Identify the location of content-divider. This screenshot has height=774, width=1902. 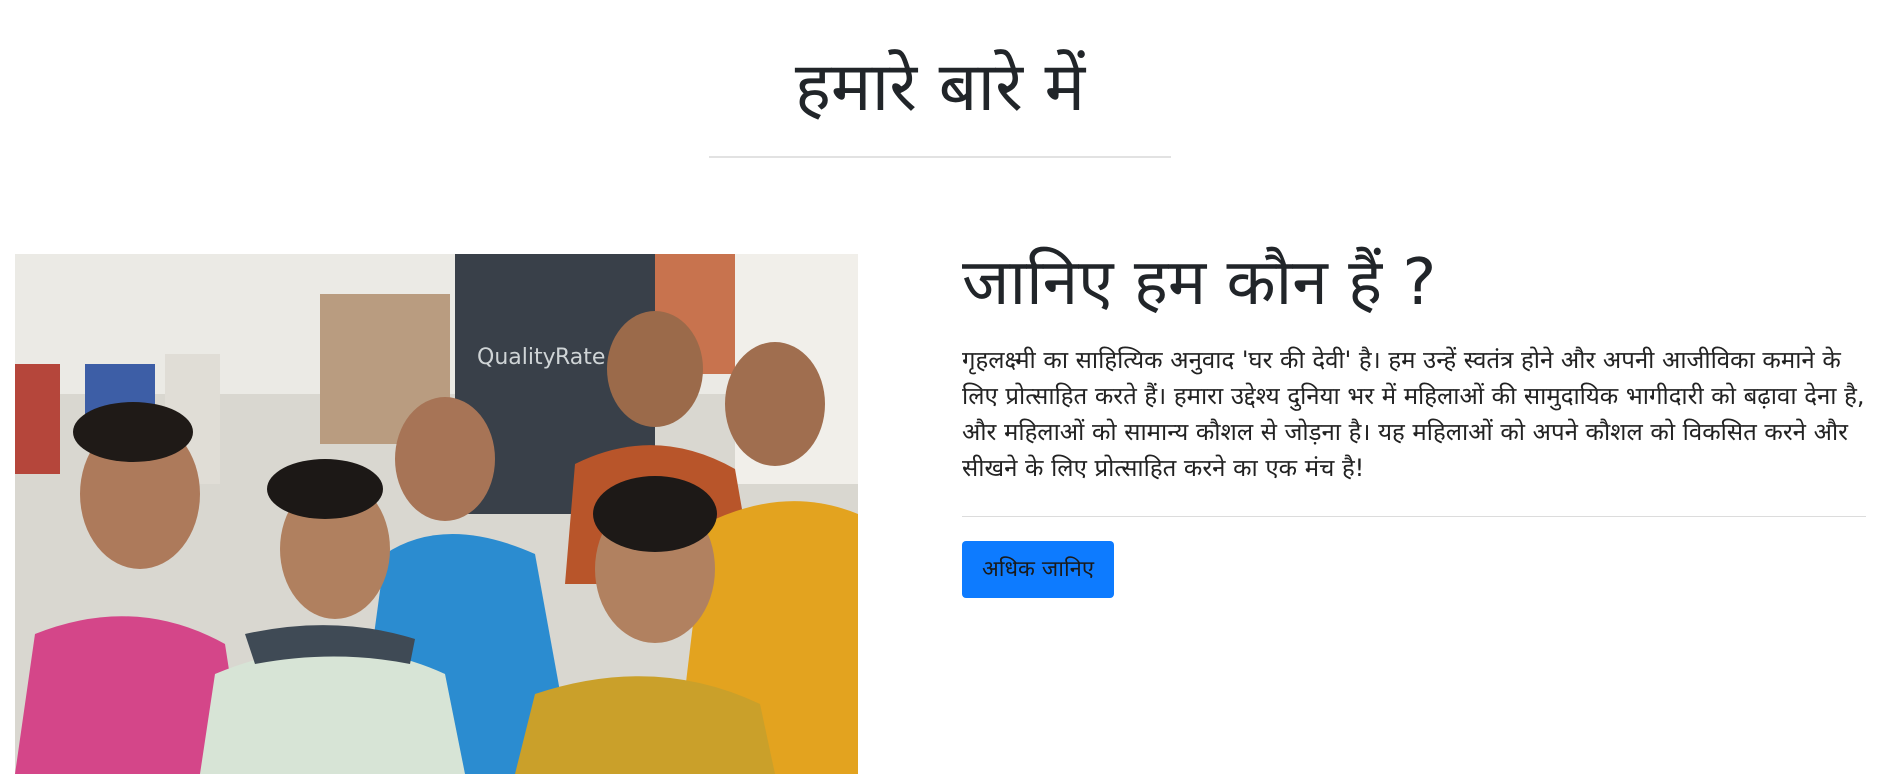
(1414, 516).